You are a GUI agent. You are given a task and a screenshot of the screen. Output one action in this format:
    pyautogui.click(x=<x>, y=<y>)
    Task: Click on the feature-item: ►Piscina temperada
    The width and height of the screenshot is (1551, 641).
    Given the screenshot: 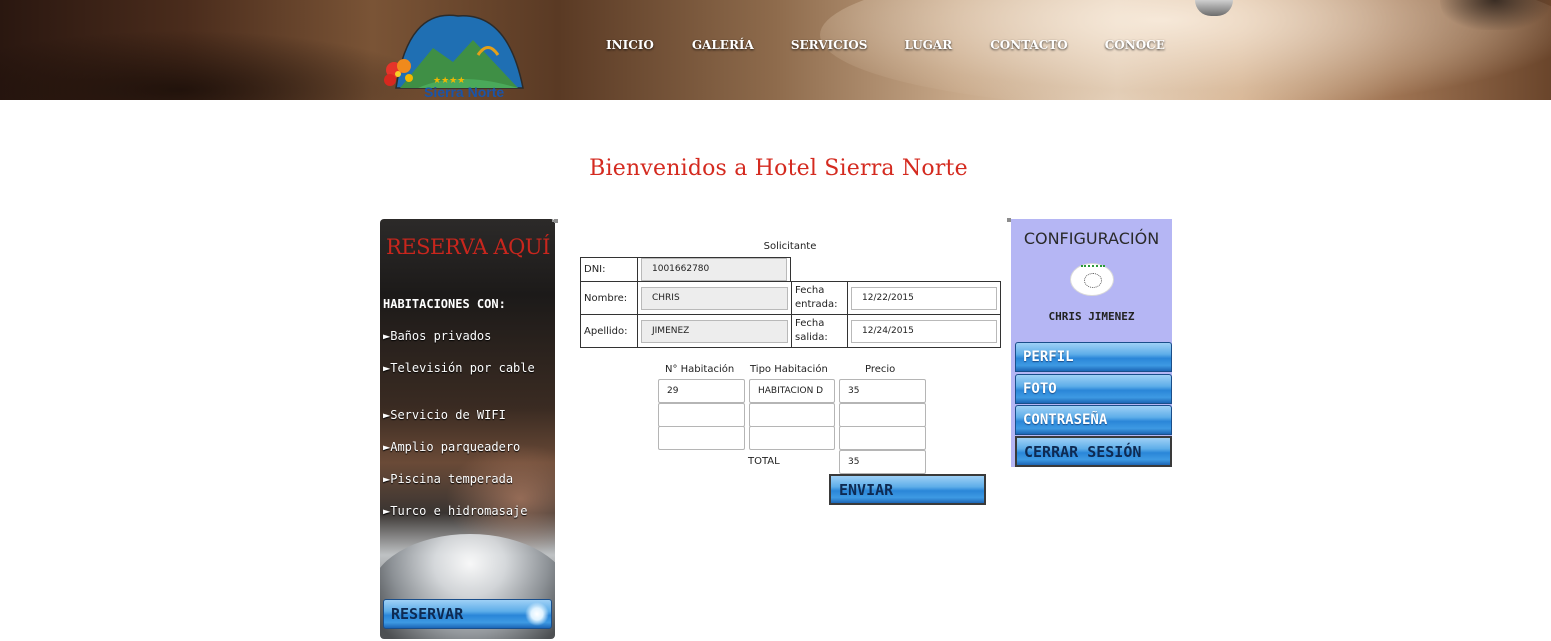 What is the action you would take?
    pyautogui.click(x=448, y=479)
    